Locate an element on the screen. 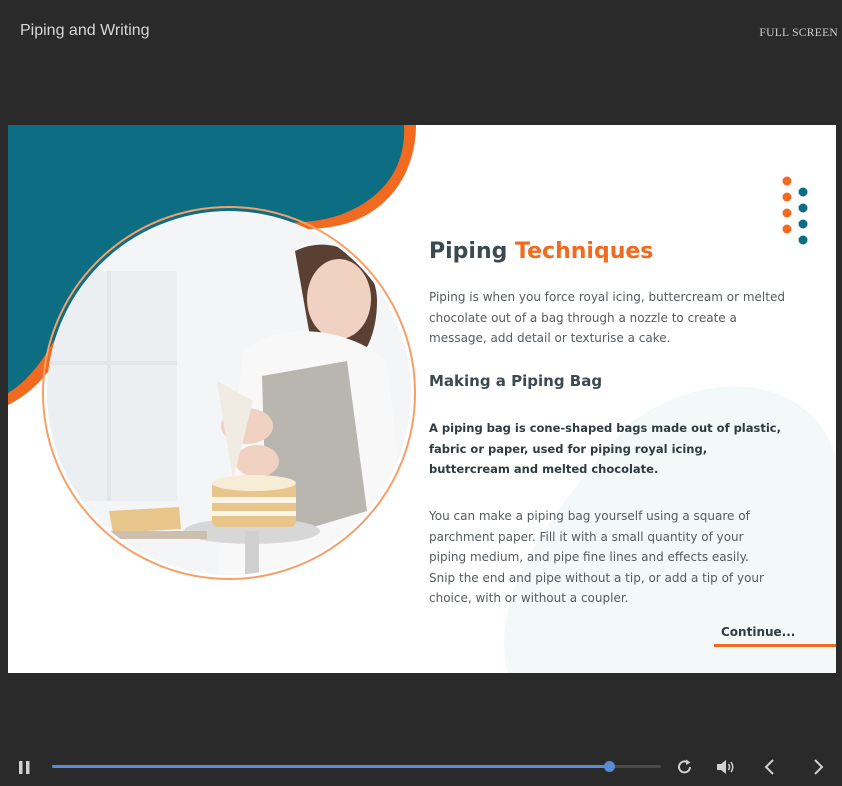  progress-handle is located at coordinates (610, 766).